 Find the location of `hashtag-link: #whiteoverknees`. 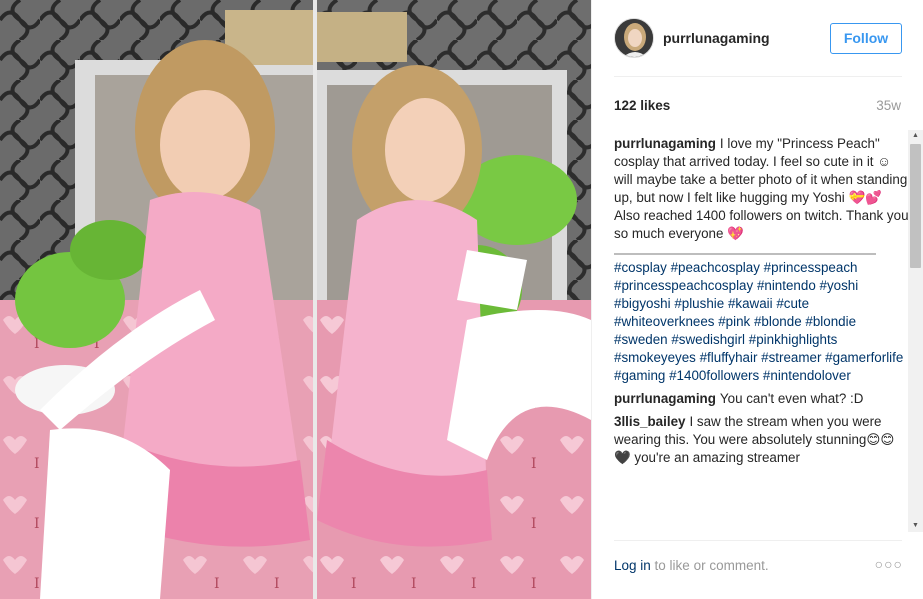

hashtag-link: #whiteoverknees is located at coordinates (664, 321).